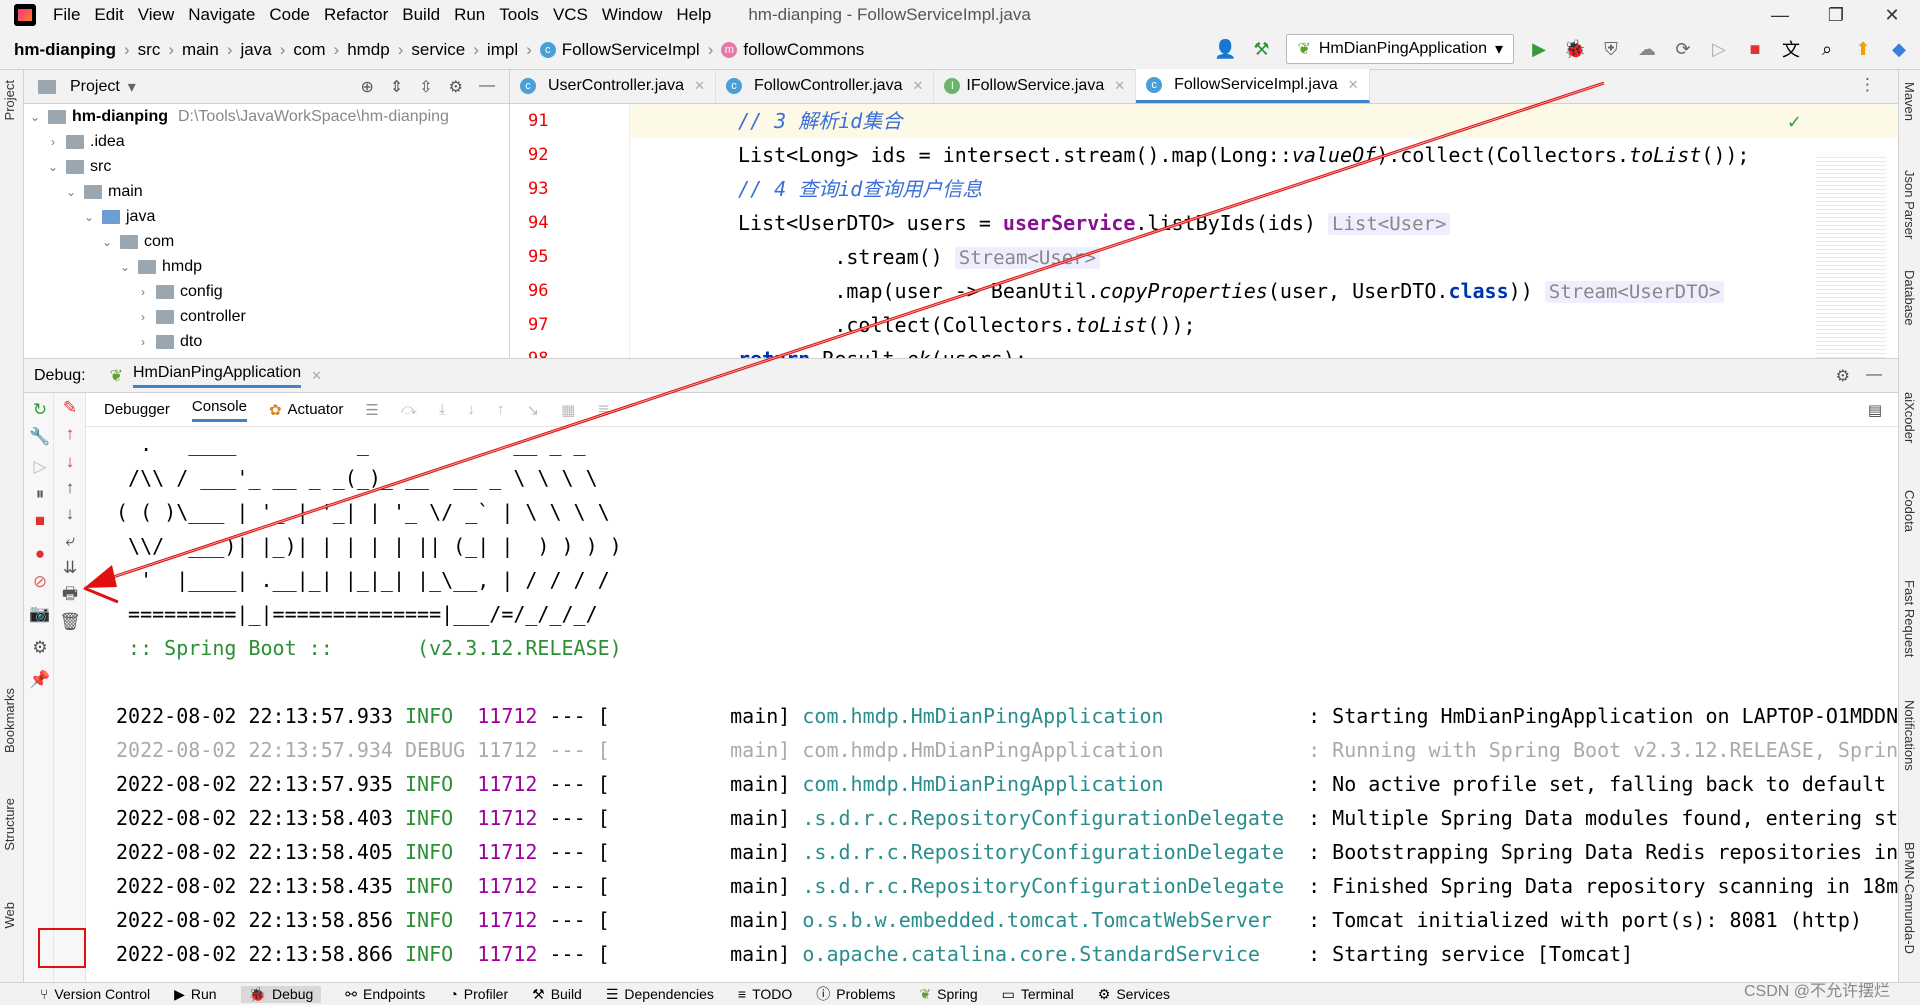 The height and width of the screenshot is (1005, 1920). I want to click on down-arrow-icon: ↓, so click(70, 462).